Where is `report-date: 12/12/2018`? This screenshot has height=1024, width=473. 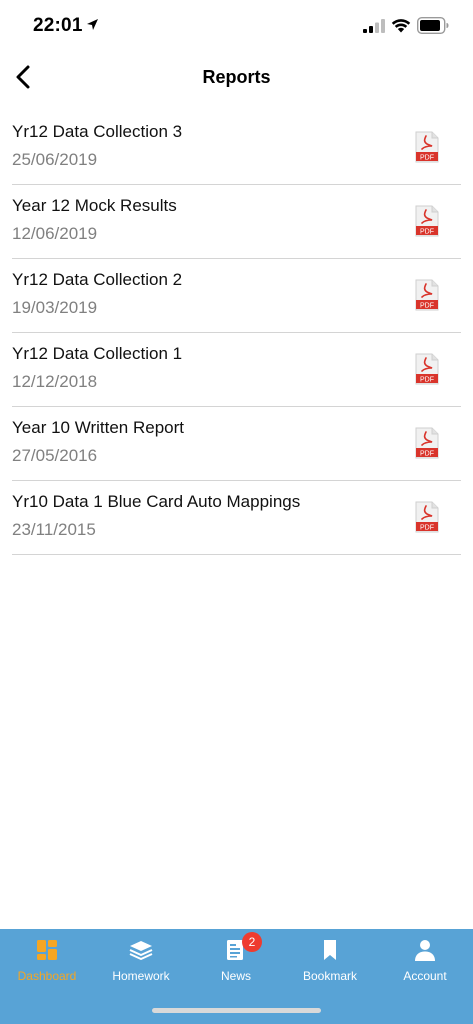 report-date: 12/12/2018 is located at coordinates (55, 381).